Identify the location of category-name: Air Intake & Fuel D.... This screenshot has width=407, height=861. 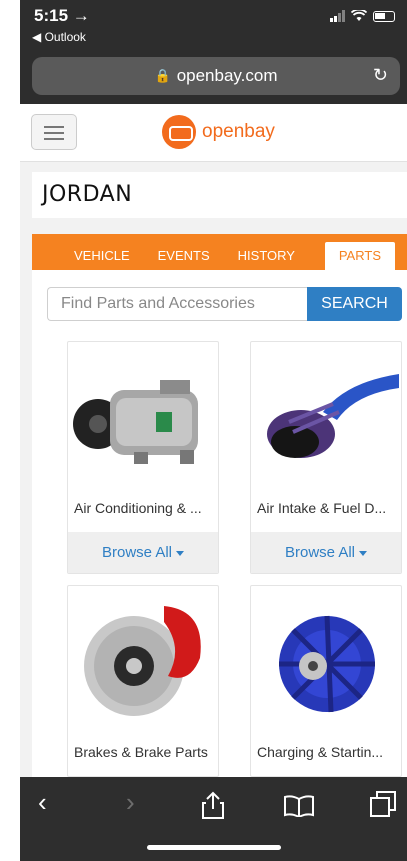
(322, 508).